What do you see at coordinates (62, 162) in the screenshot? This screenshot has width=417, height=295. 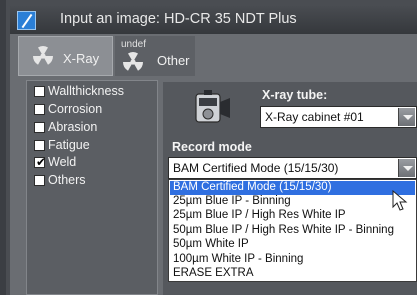 I see `checkbox-label: Weld` at bounding box center [62, 162].